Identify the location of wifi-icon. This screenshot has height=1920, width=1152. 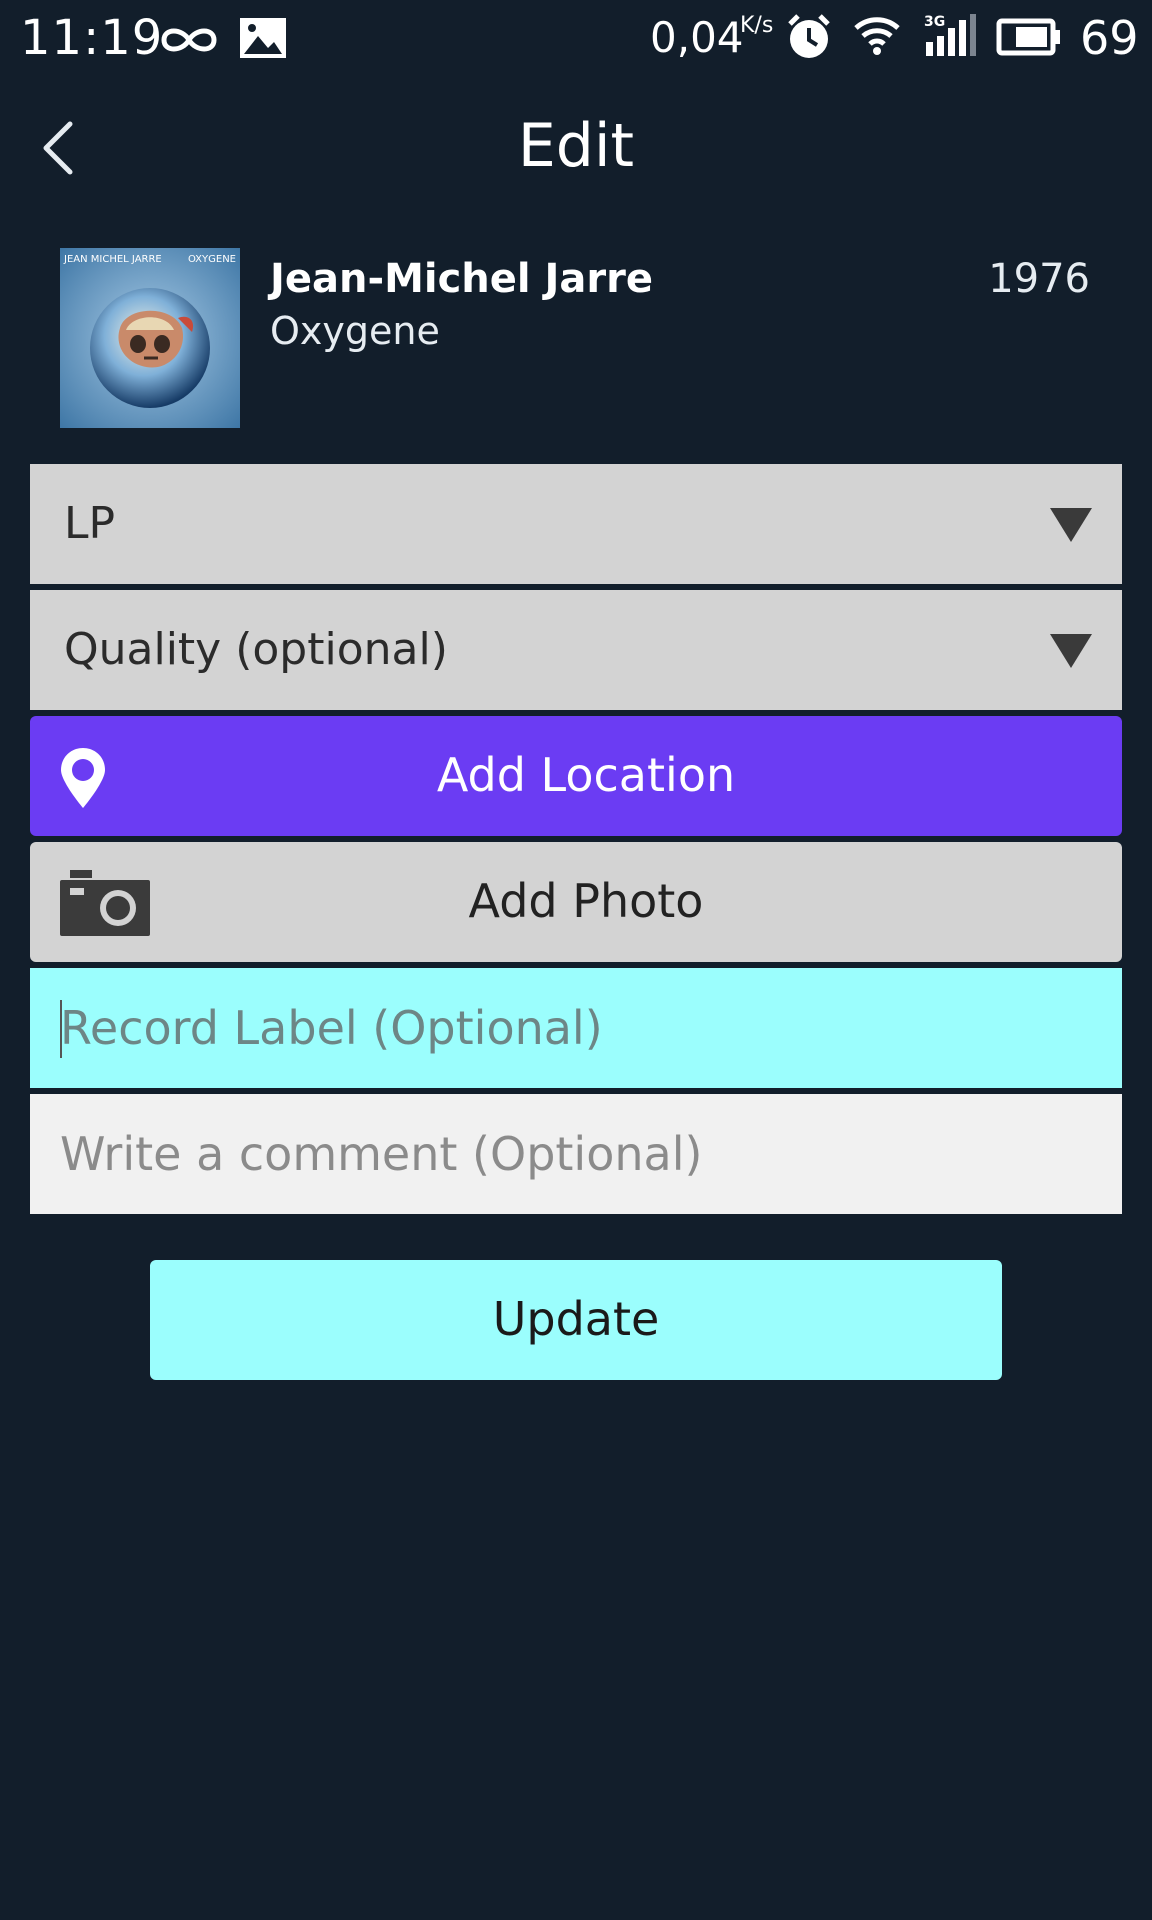
(877, 36).